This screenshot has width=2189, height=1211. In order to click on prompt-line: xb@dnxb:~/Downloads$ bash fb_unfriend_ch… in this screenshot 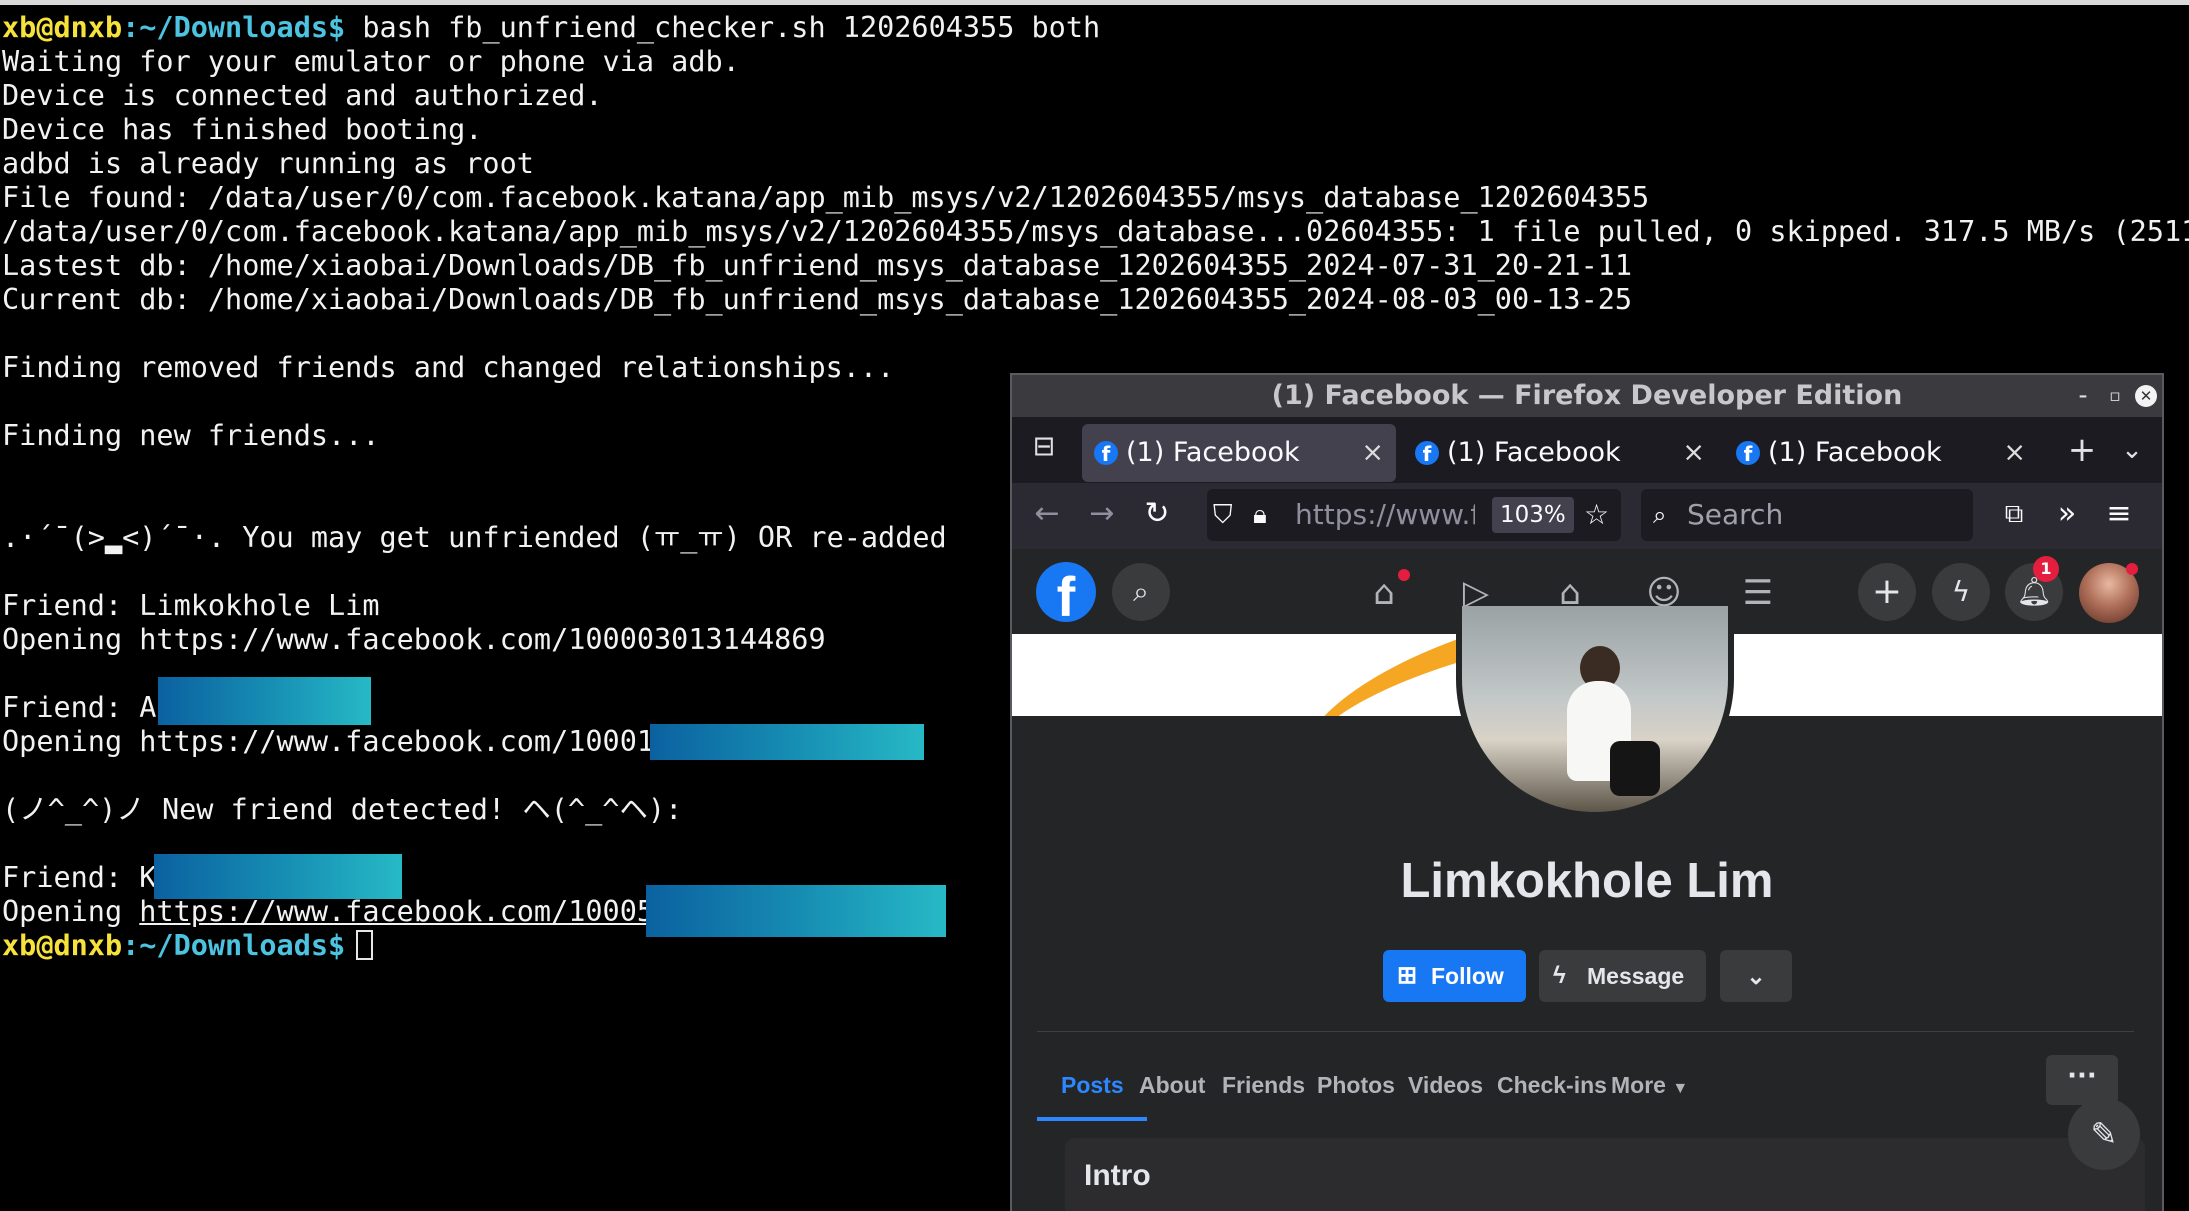, I will do `click(551, 28)`.